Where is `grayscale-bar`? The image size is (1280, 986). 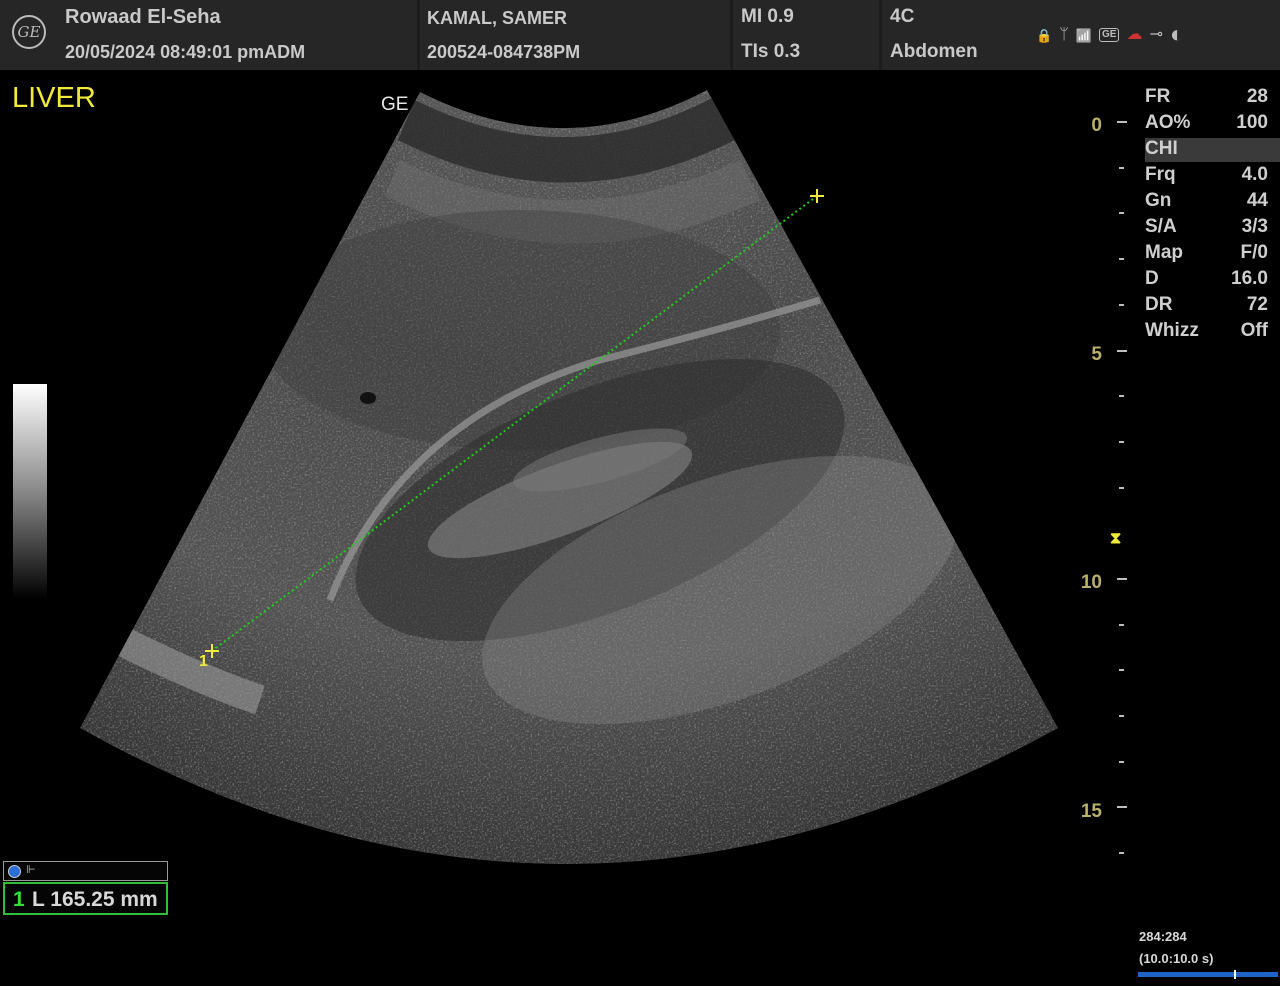
grayscale-bar is located at coordinates (30, 491).